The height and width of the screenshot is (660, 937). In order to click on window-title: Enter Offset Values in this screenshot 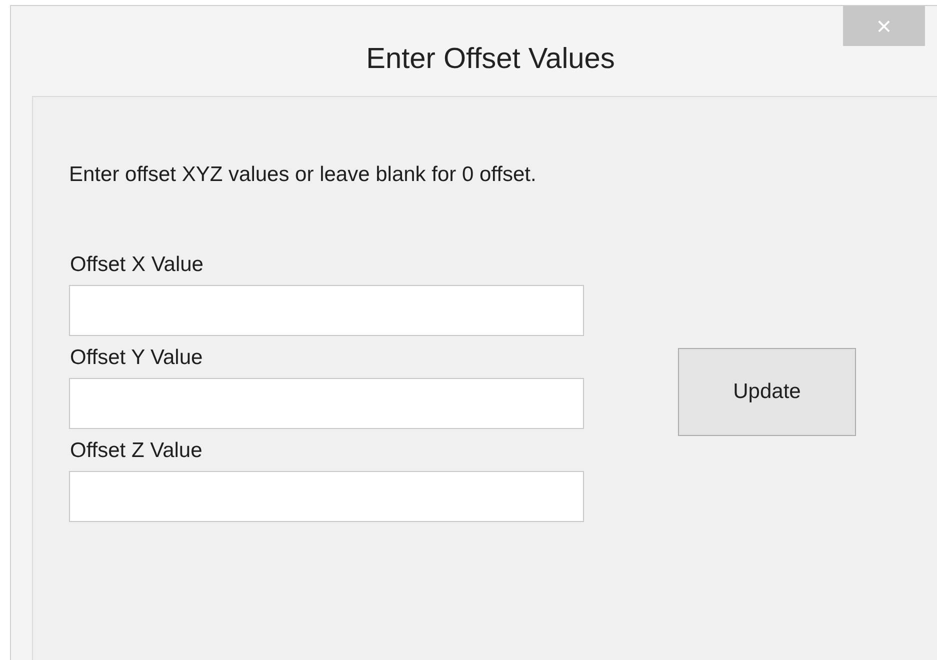, I will do `click(490, 59)`.